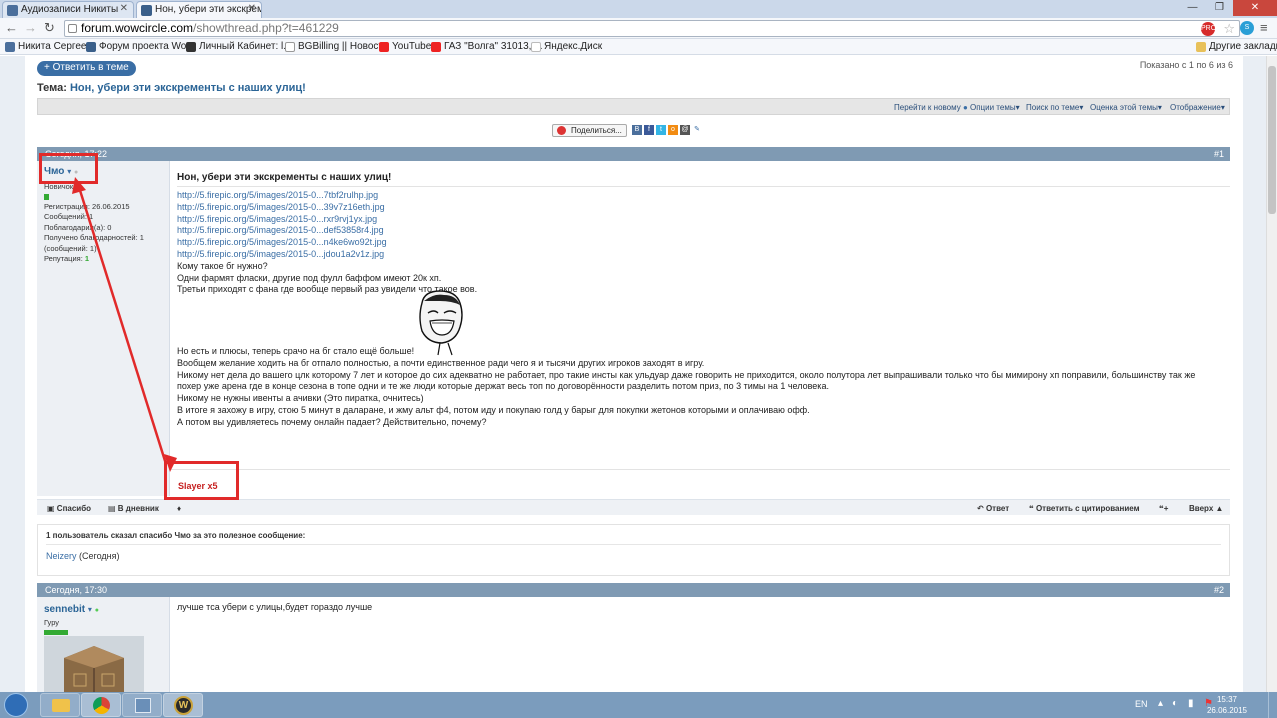  What do you see at coordinates (1141, 704) in the screenshot?
I see `language-indicator: EN` at bounding box center [1141, 704].